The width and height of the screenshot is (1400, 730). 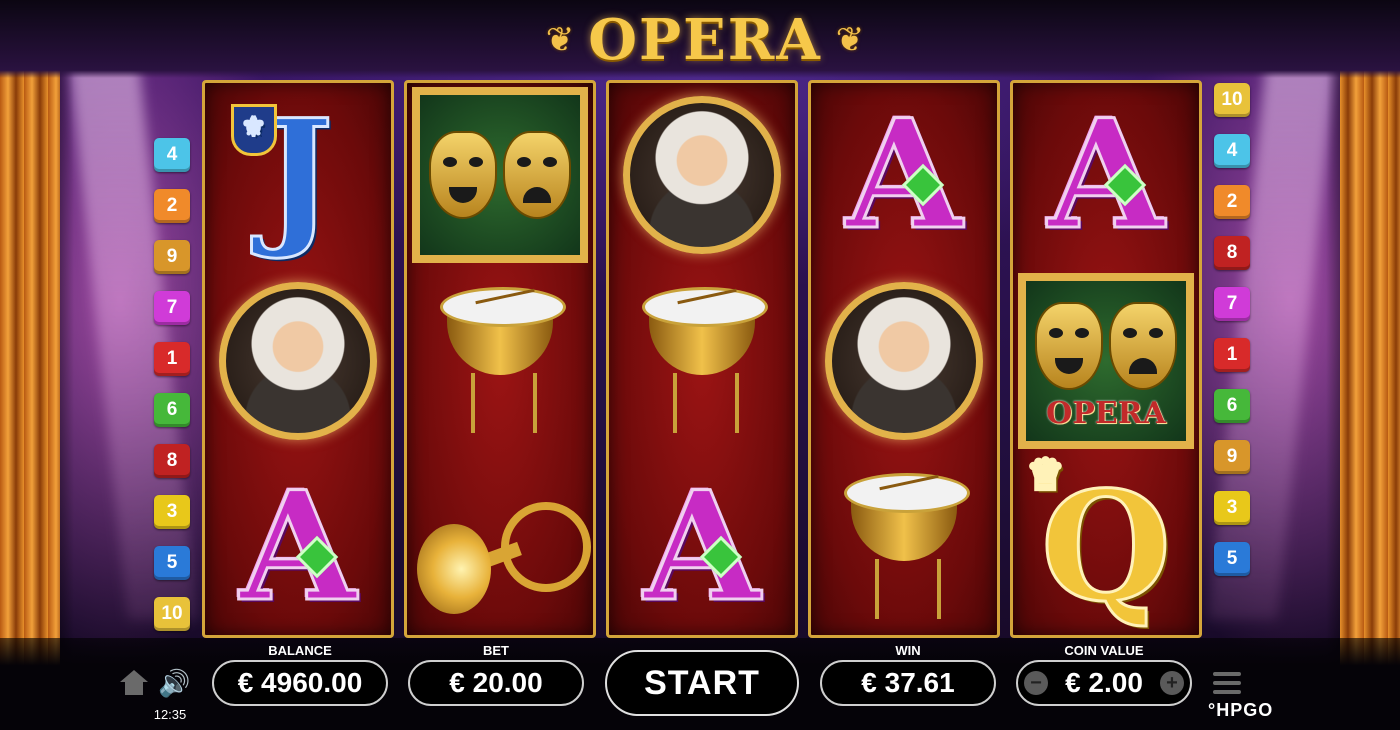 What do you see at coordinates (1036, 683) in the screenshot?
I see `coin-decrease-button: −` at bounding box center [1036, 683].